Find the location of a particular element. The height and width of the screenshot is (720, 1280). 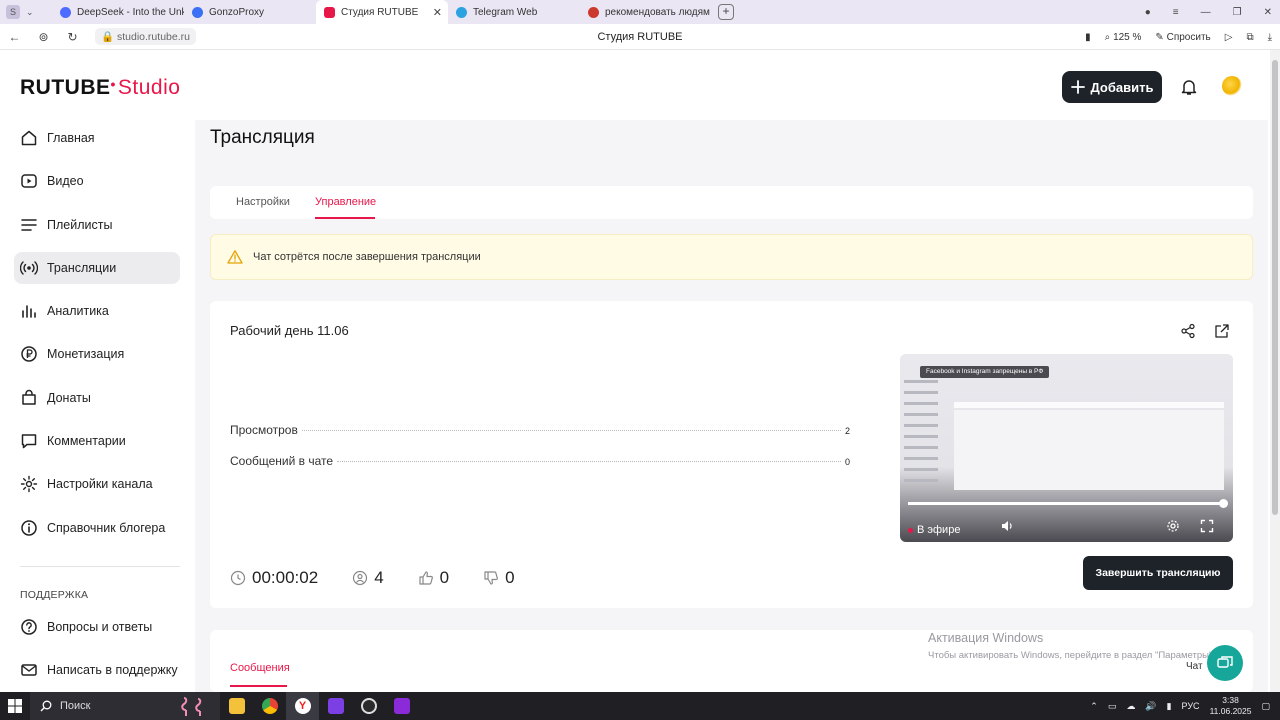

live-indicator: В эфире is located at coordinates (934, 530).